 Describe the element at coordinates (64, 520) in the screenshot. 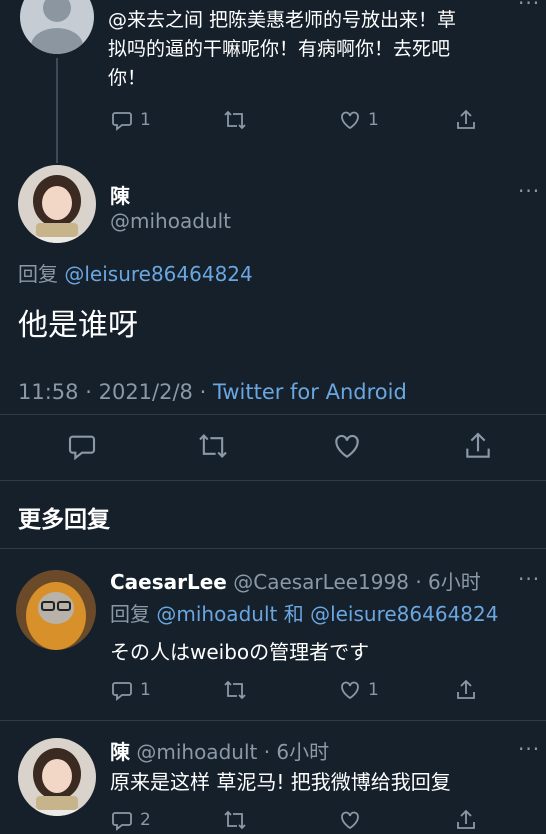

I see `more-replies-heading: 更多回复` at that location.